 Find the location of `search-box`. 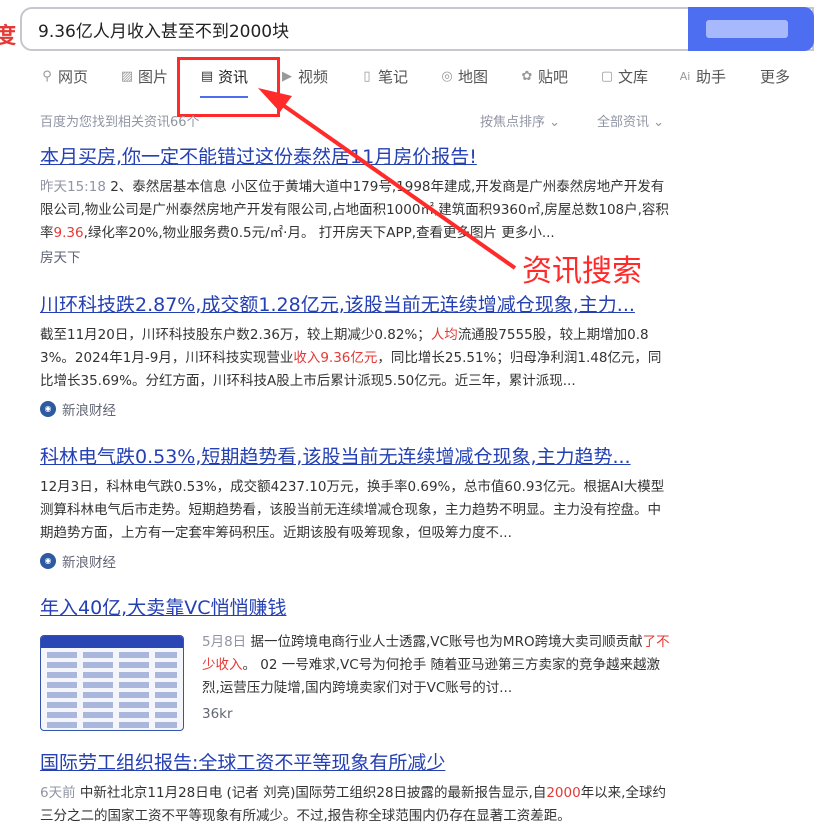

search-box is located at coordinates (417, 29).